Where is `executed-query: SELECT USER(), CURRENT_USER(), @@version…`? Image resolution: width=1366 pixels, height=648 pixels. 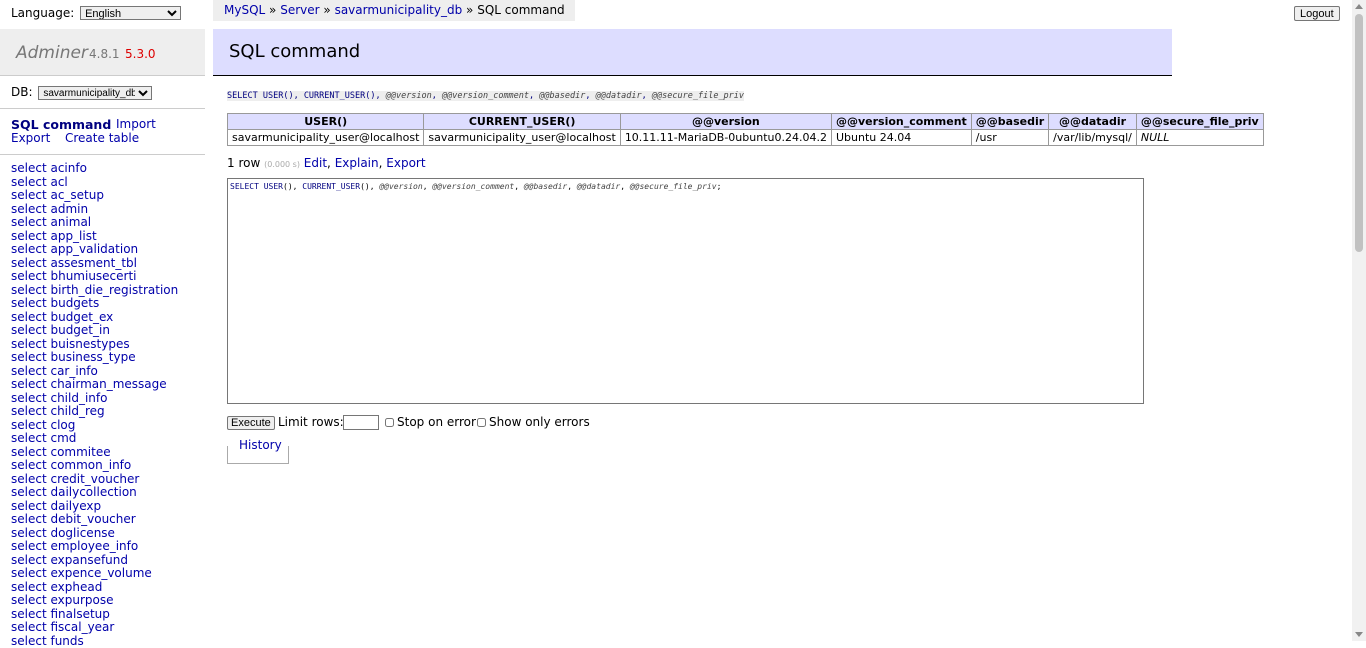 executed-query: SELECT USER(), CURRENT_USER(), @@version… is located at coordinates (485, 96).